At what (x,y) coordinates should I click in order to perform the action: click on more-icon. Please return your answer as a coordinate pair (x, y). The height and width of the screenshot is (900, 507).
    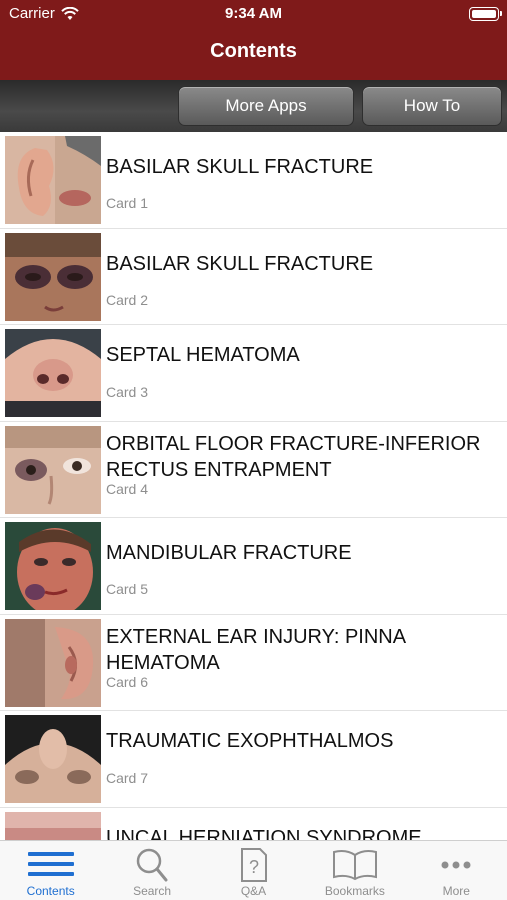
    Looking at the image, I should click on (456, 865).